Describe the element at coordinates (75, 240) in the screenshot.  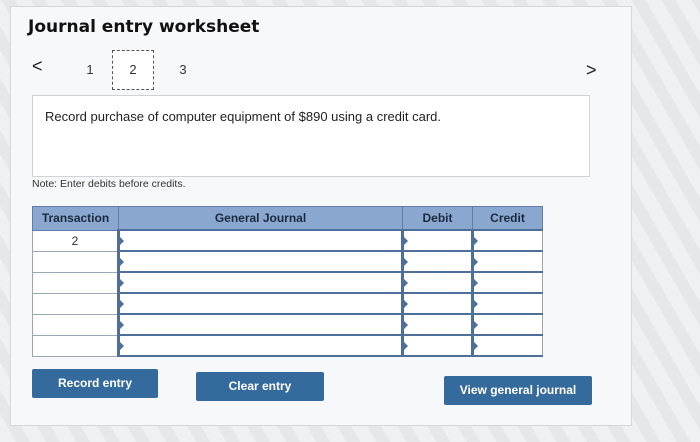
I see `transaction-cell: 2` at that location.